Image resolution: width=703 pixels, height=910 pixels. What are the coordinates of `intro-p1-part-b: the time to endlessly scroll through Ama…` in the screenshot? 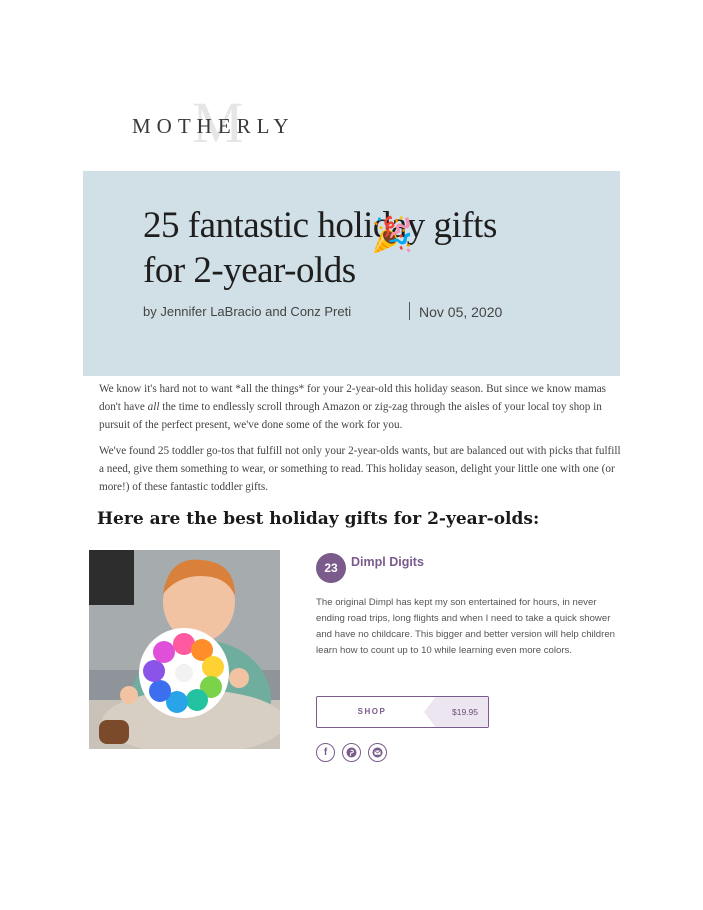 It's located at (350, 416).